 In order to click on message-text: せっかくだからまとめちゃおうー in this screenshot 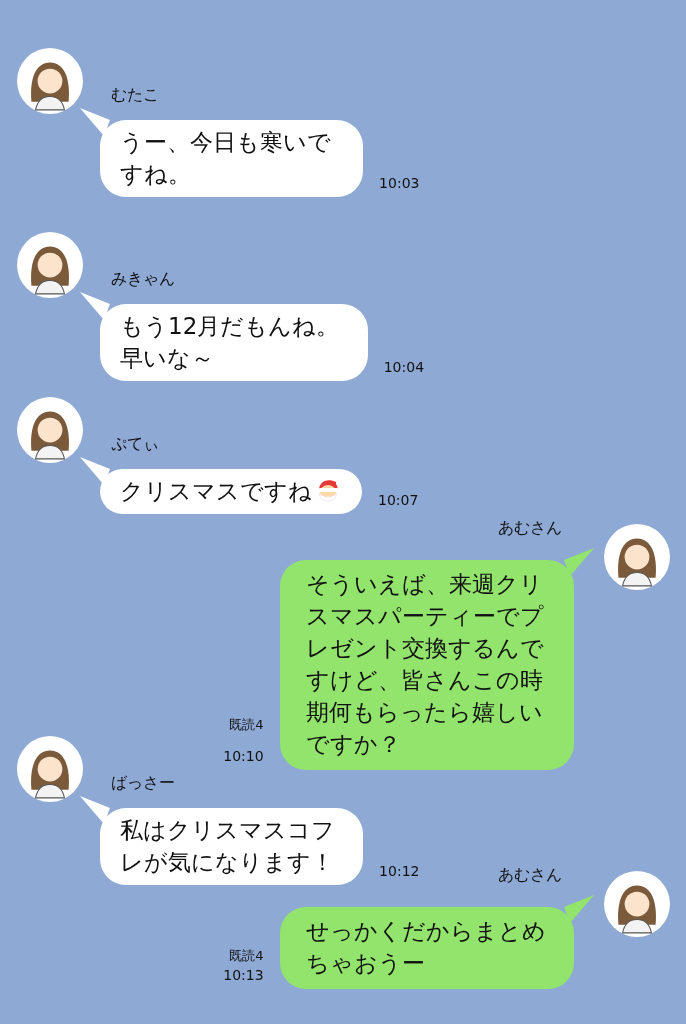, I will do `click(426, 947)`.